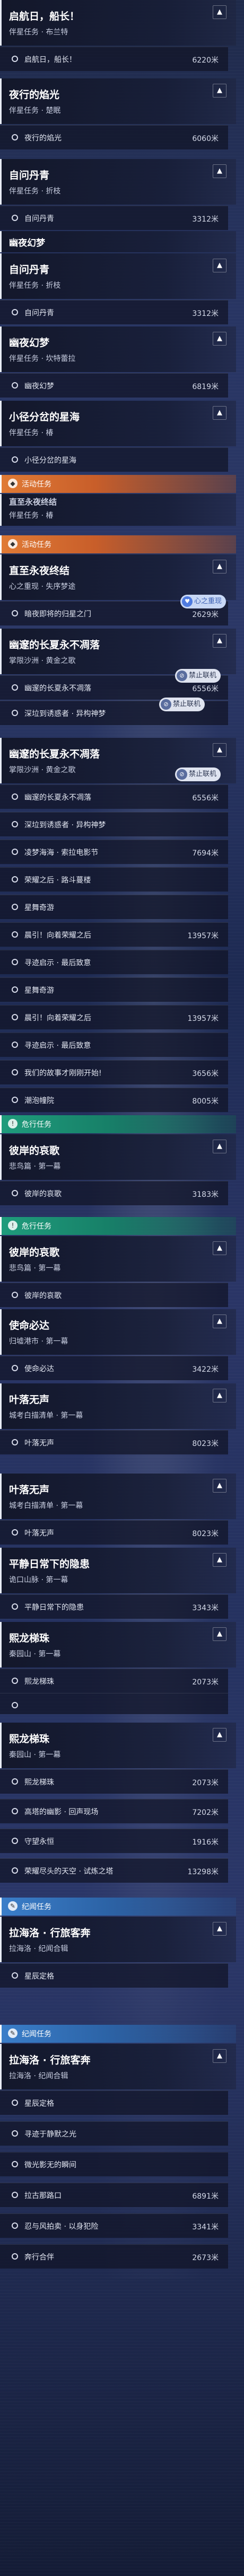 The image size is (244, 2576). What do you see at coordinates (118, 577) in the screenshot?
I see `quest-header: 直至永夜终结 心之重现 · 失序梦途 ▲` at bounding box center [118, 577].